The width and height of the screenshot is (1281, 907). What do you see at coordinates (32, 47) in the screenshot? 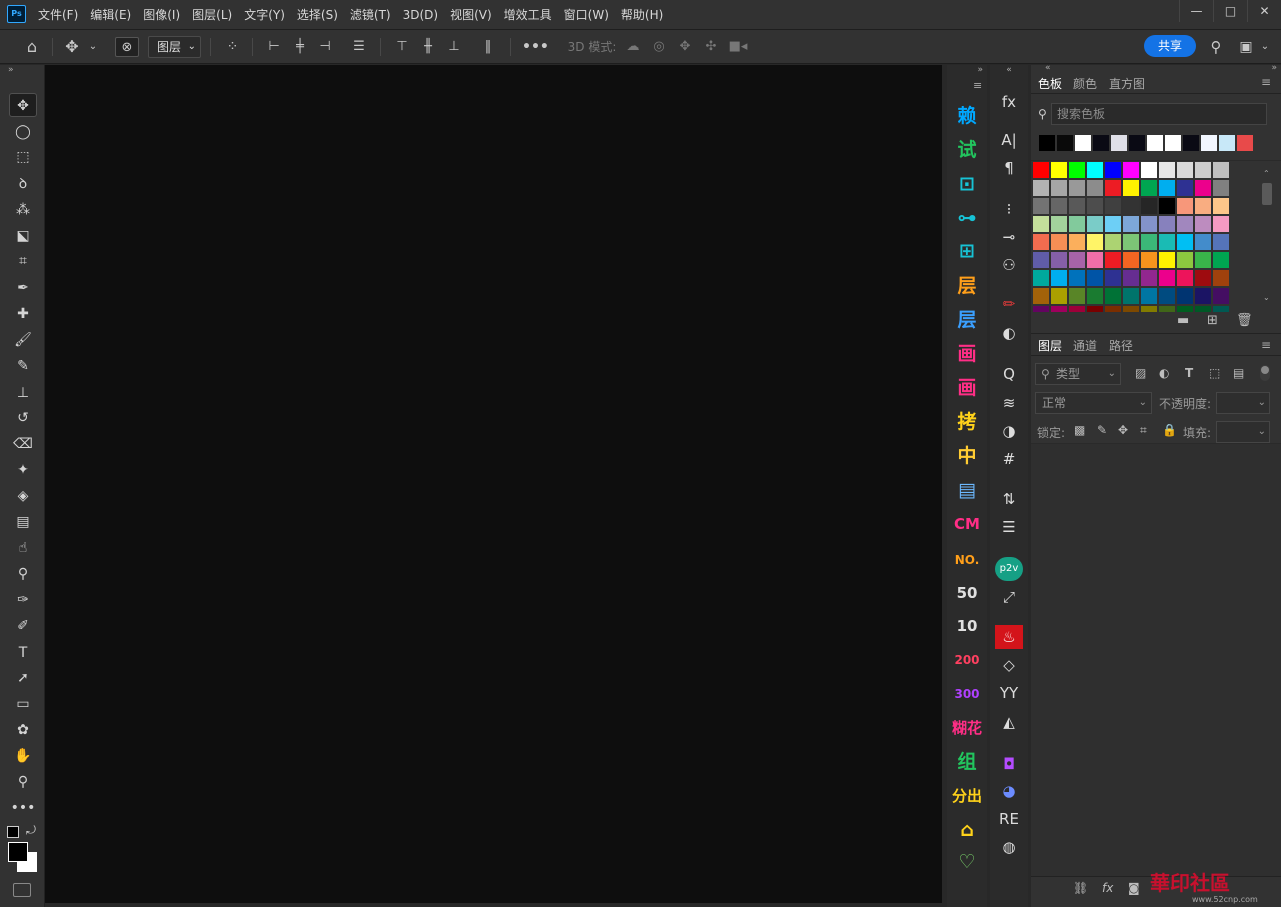
I see `home-icon: ⌂` at bounding box center [32, 47].